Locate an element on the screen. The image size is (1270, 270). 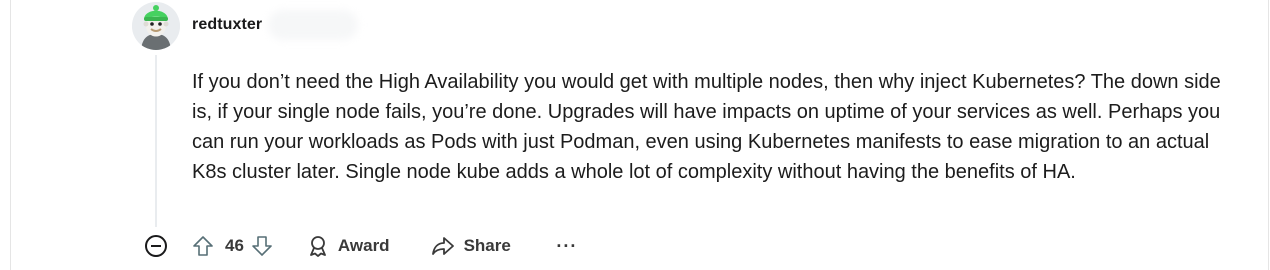
upvote-button is located at coordinates (203, 246).